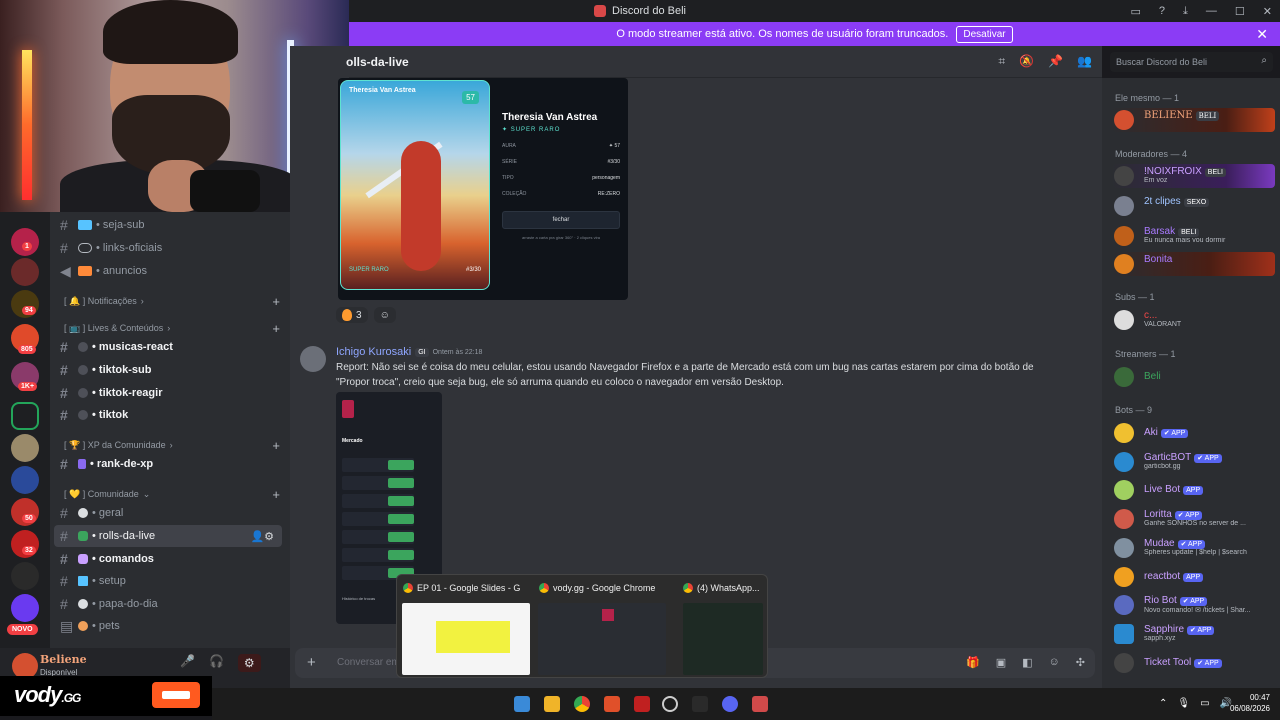  I want to click on member-item: c... VALORANT, so click(1193, 320).